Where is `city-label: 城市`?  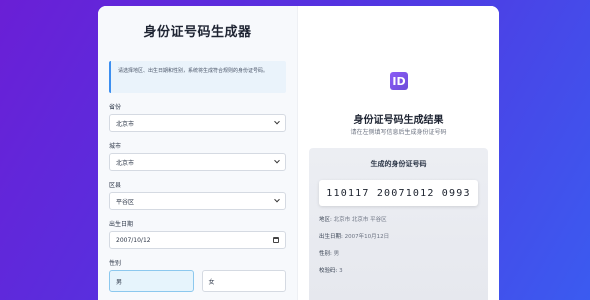
city-label: 城市 is located at coordinates (115, 146).